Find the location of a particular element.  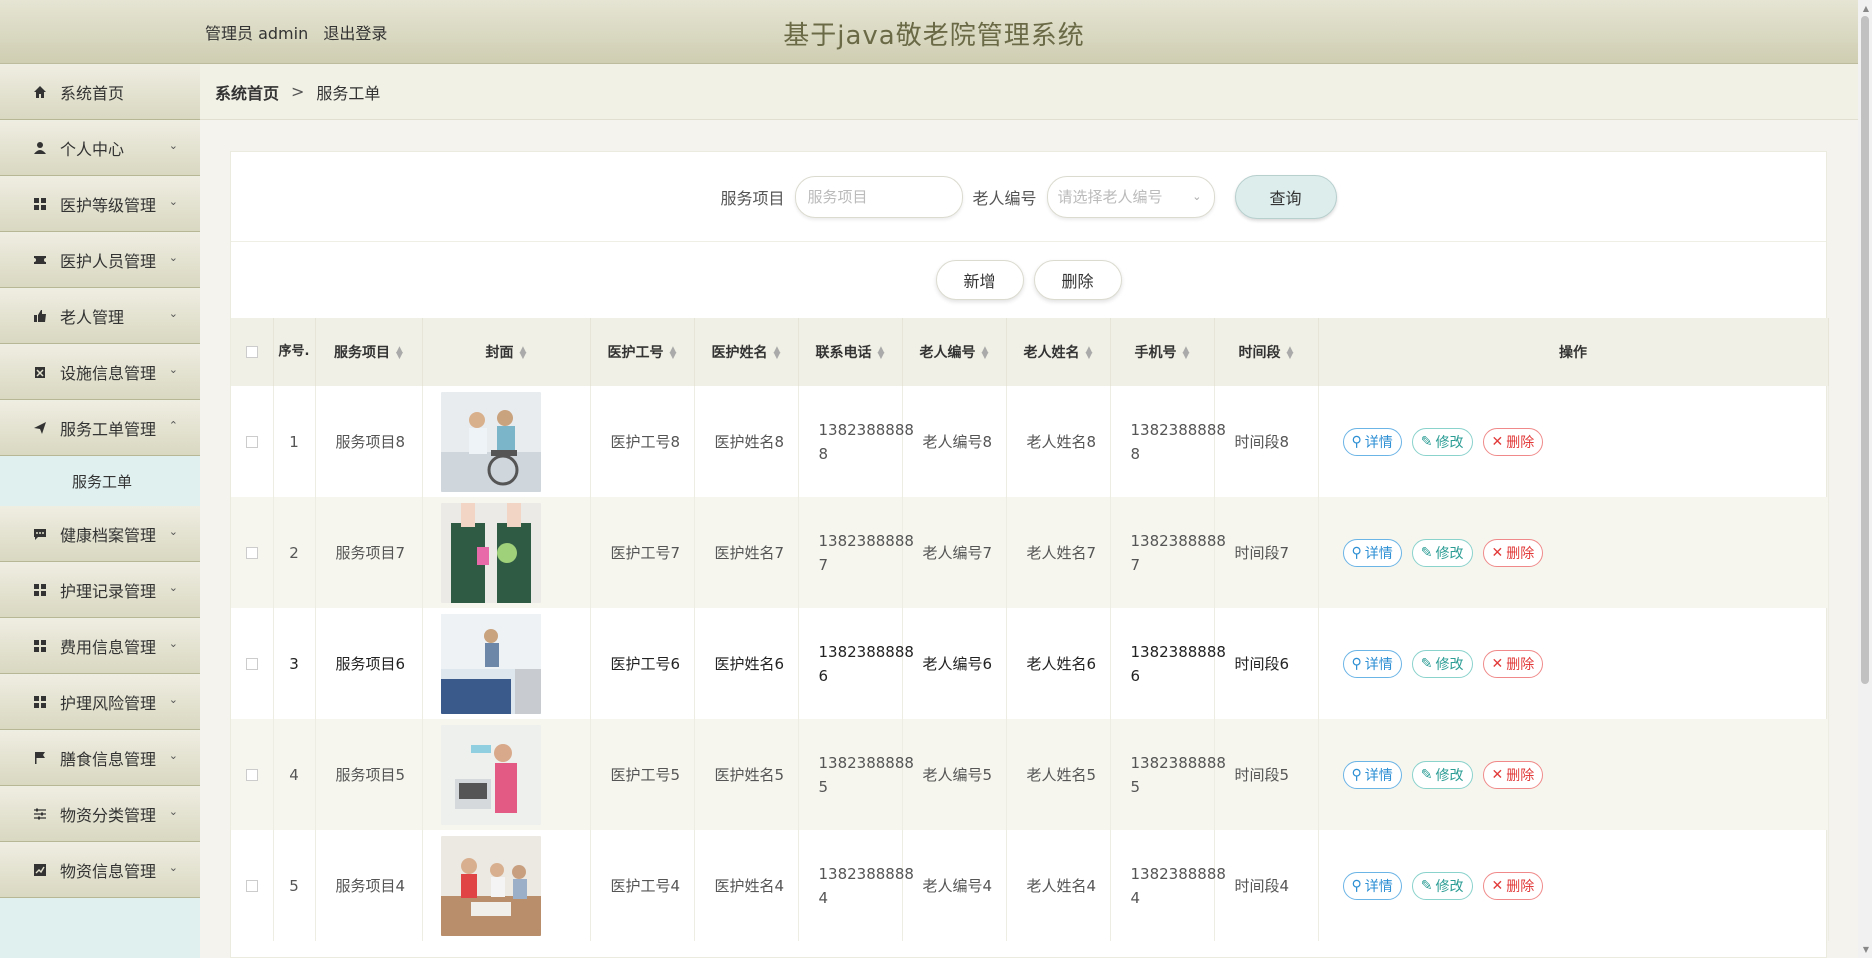

cell-service: 服务项目4 is located at coordinates (369, 885).